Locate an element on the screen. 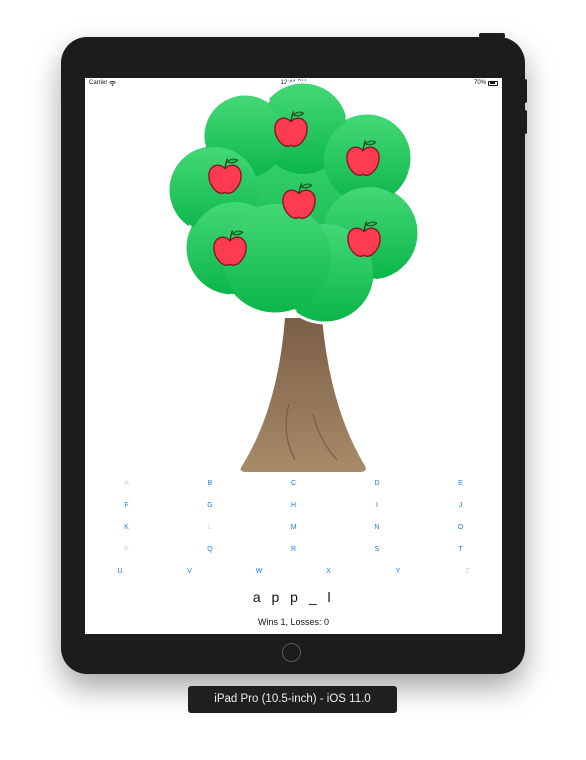  letter-button-m: M is located at coordinates (294, 528).